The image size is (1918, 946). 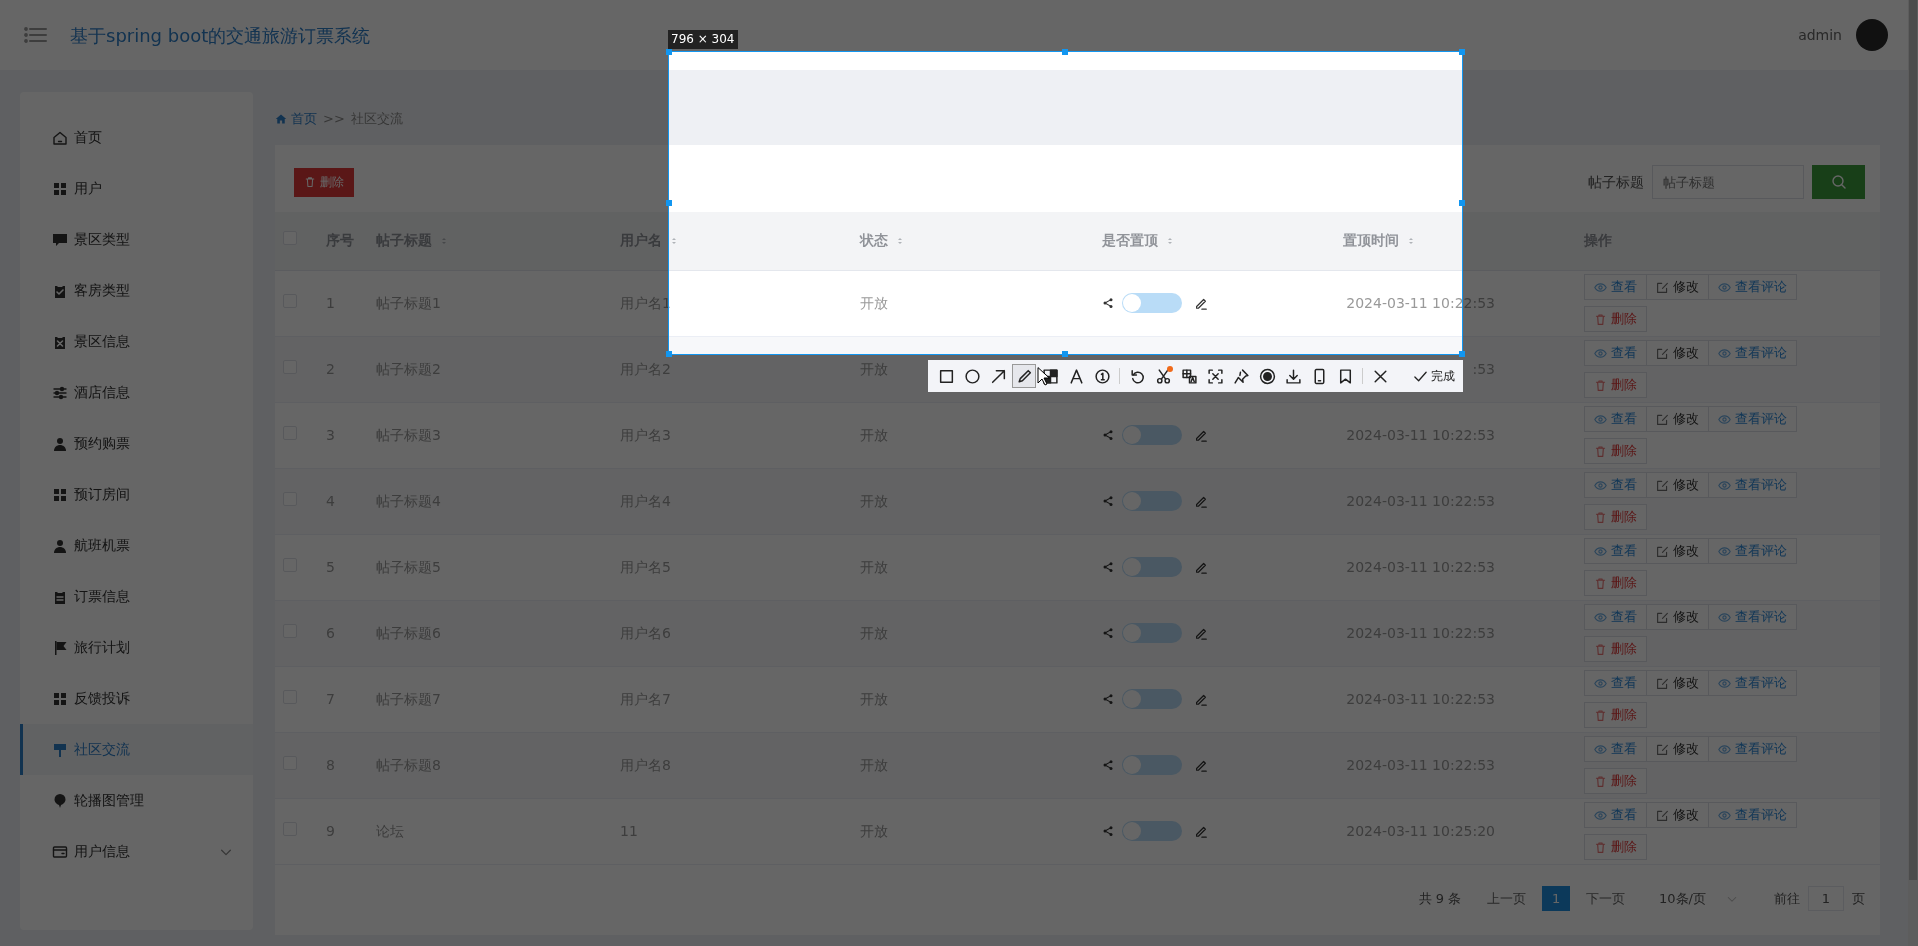 What do you see at coordinates (1108, 501) in the screenshot?
I see `share-icon` at bounding box center [1108, 501].